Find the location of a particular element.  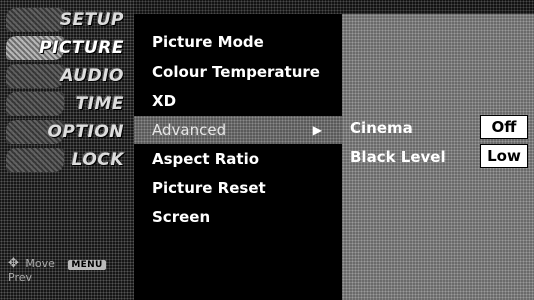

move-arrows-icon: ✥ is located at coordinates (13, 263).